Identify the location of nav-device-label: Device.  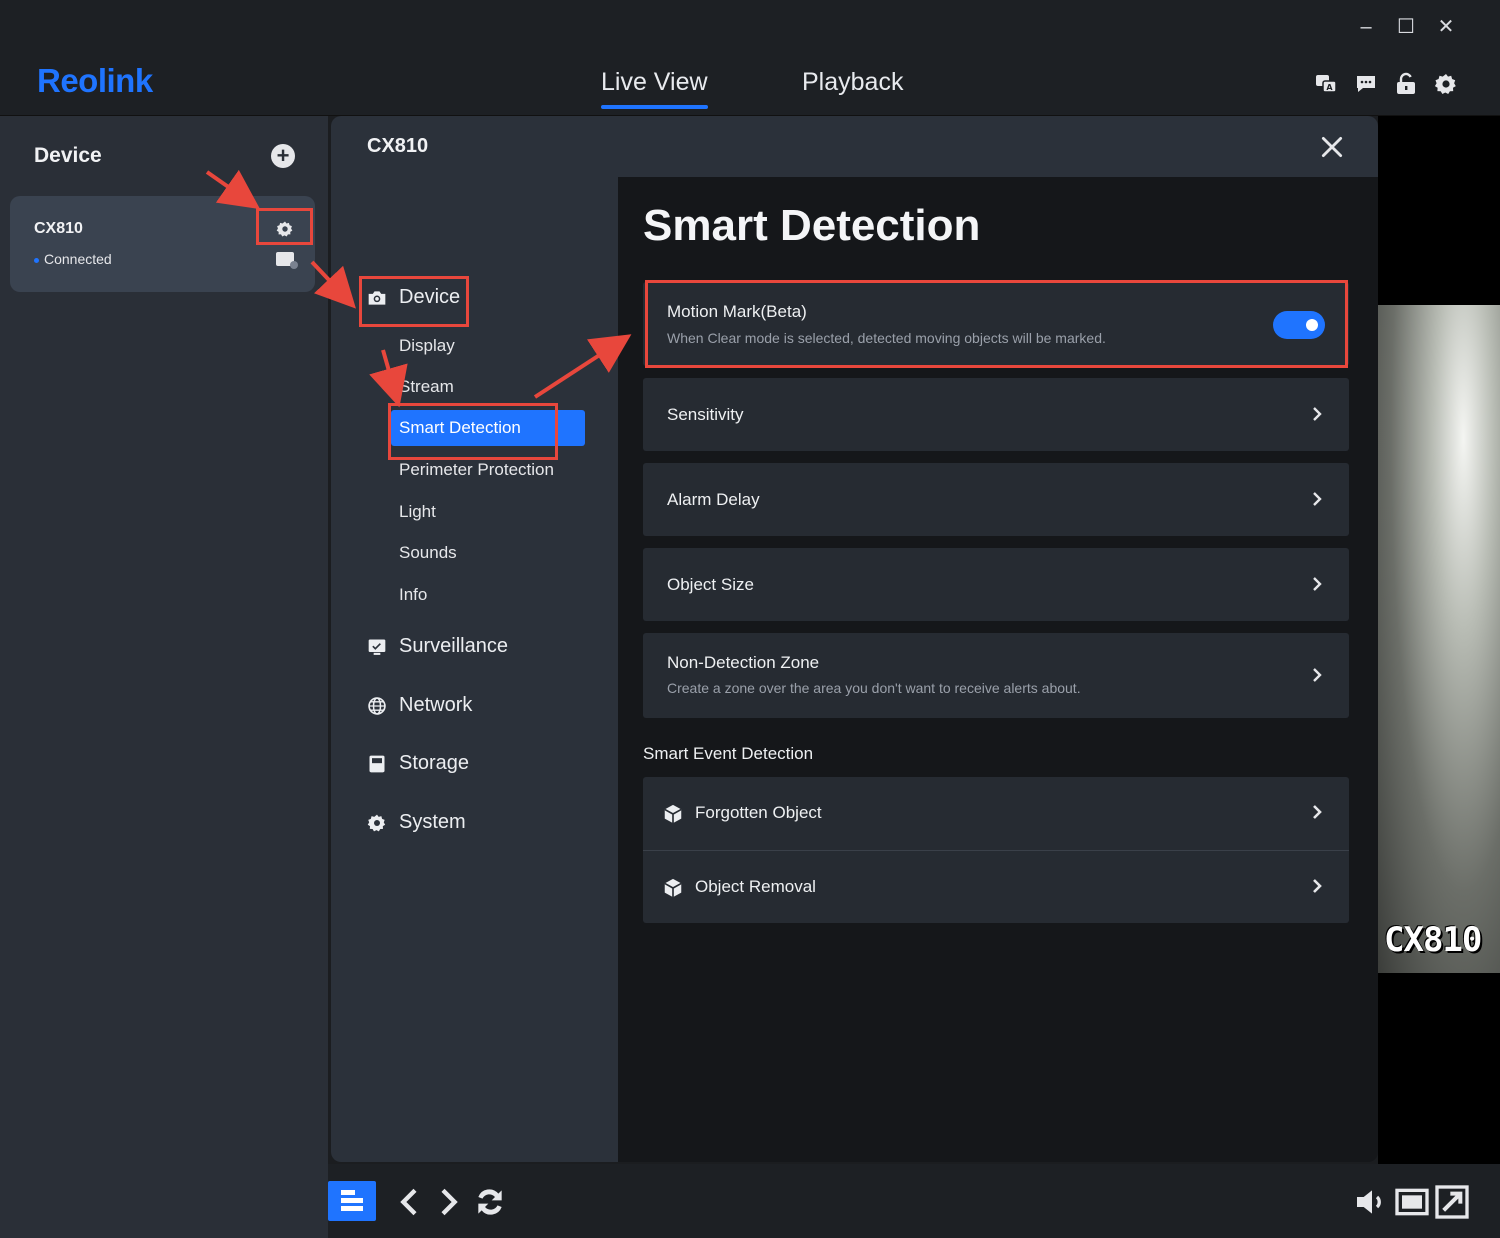
(430, 297).